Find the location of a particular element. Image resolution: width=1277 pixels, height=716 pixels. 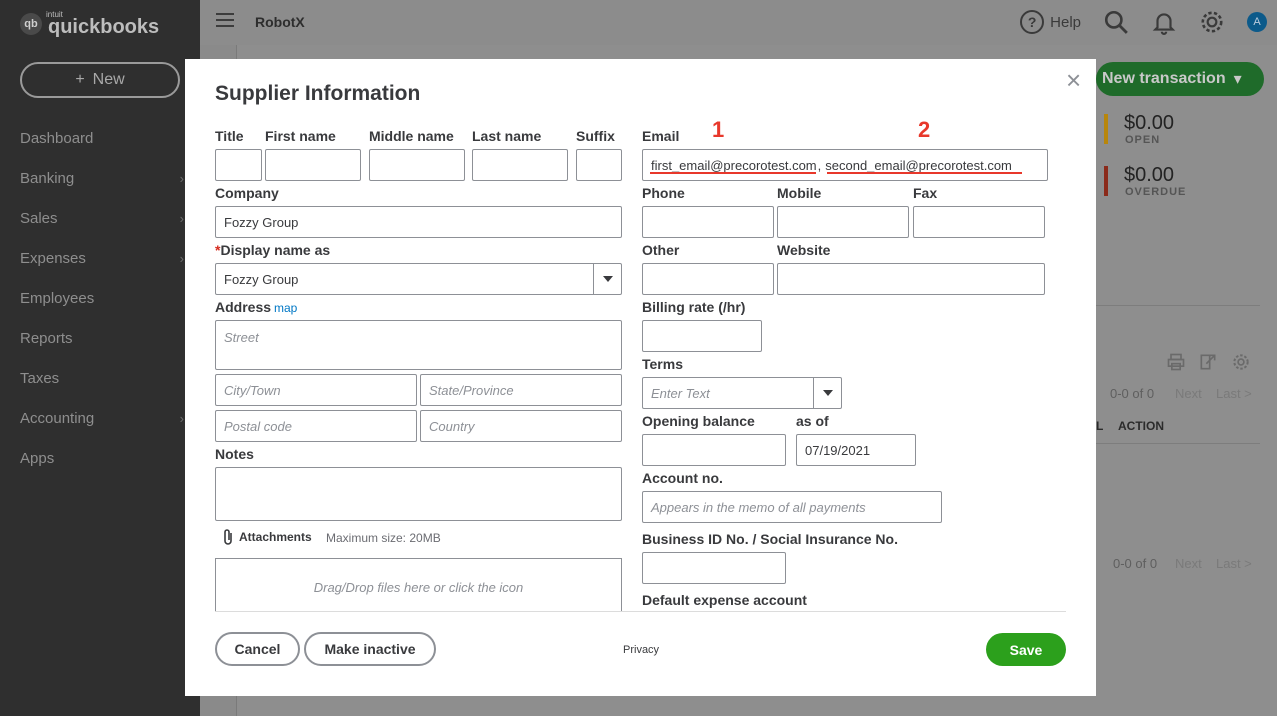

attachments-button: Attachments is located at coordinates (266, 537).